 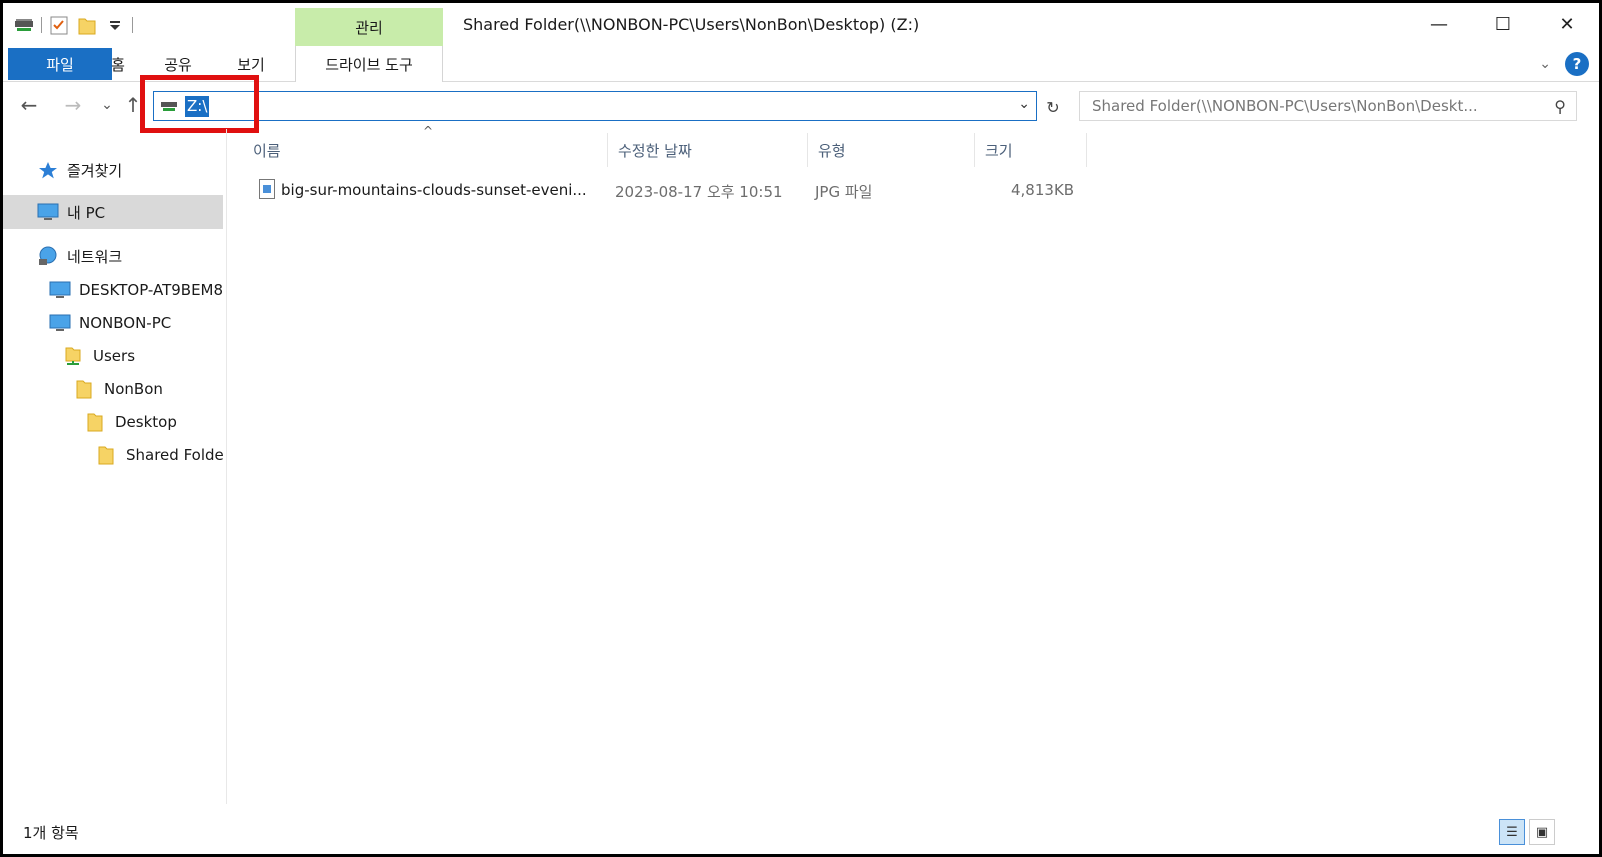 I want to click on drive-icon, so click(x=24, y=25).